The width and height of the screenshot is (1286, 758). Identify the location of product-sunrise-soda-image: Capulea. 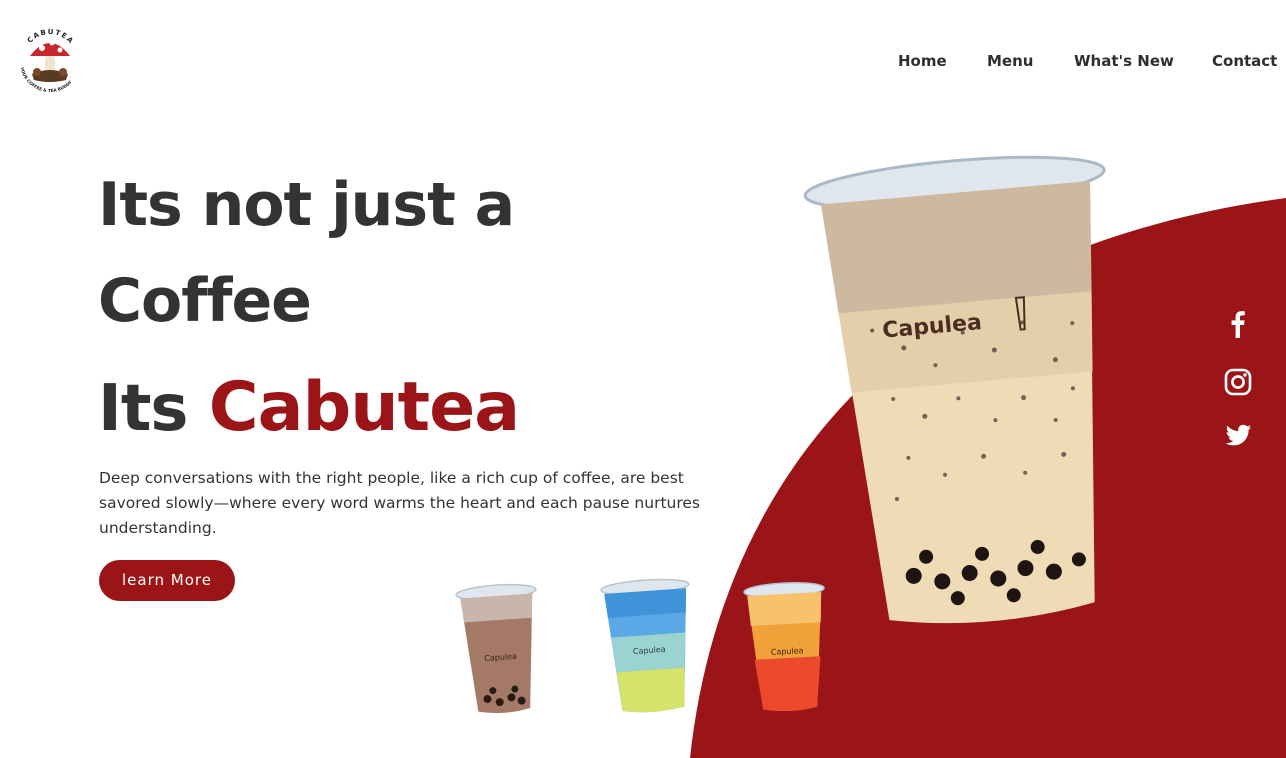
(786, 647).